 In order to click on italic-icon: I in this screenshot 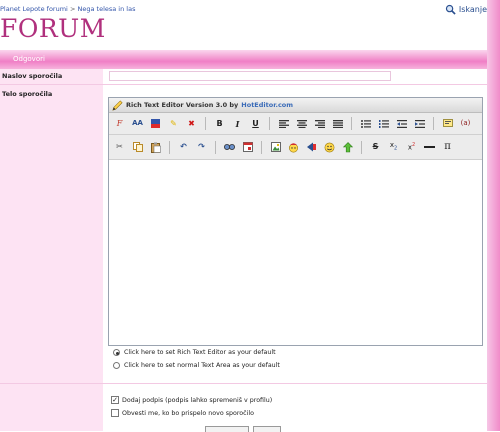, I will do `click(237, 123)`.